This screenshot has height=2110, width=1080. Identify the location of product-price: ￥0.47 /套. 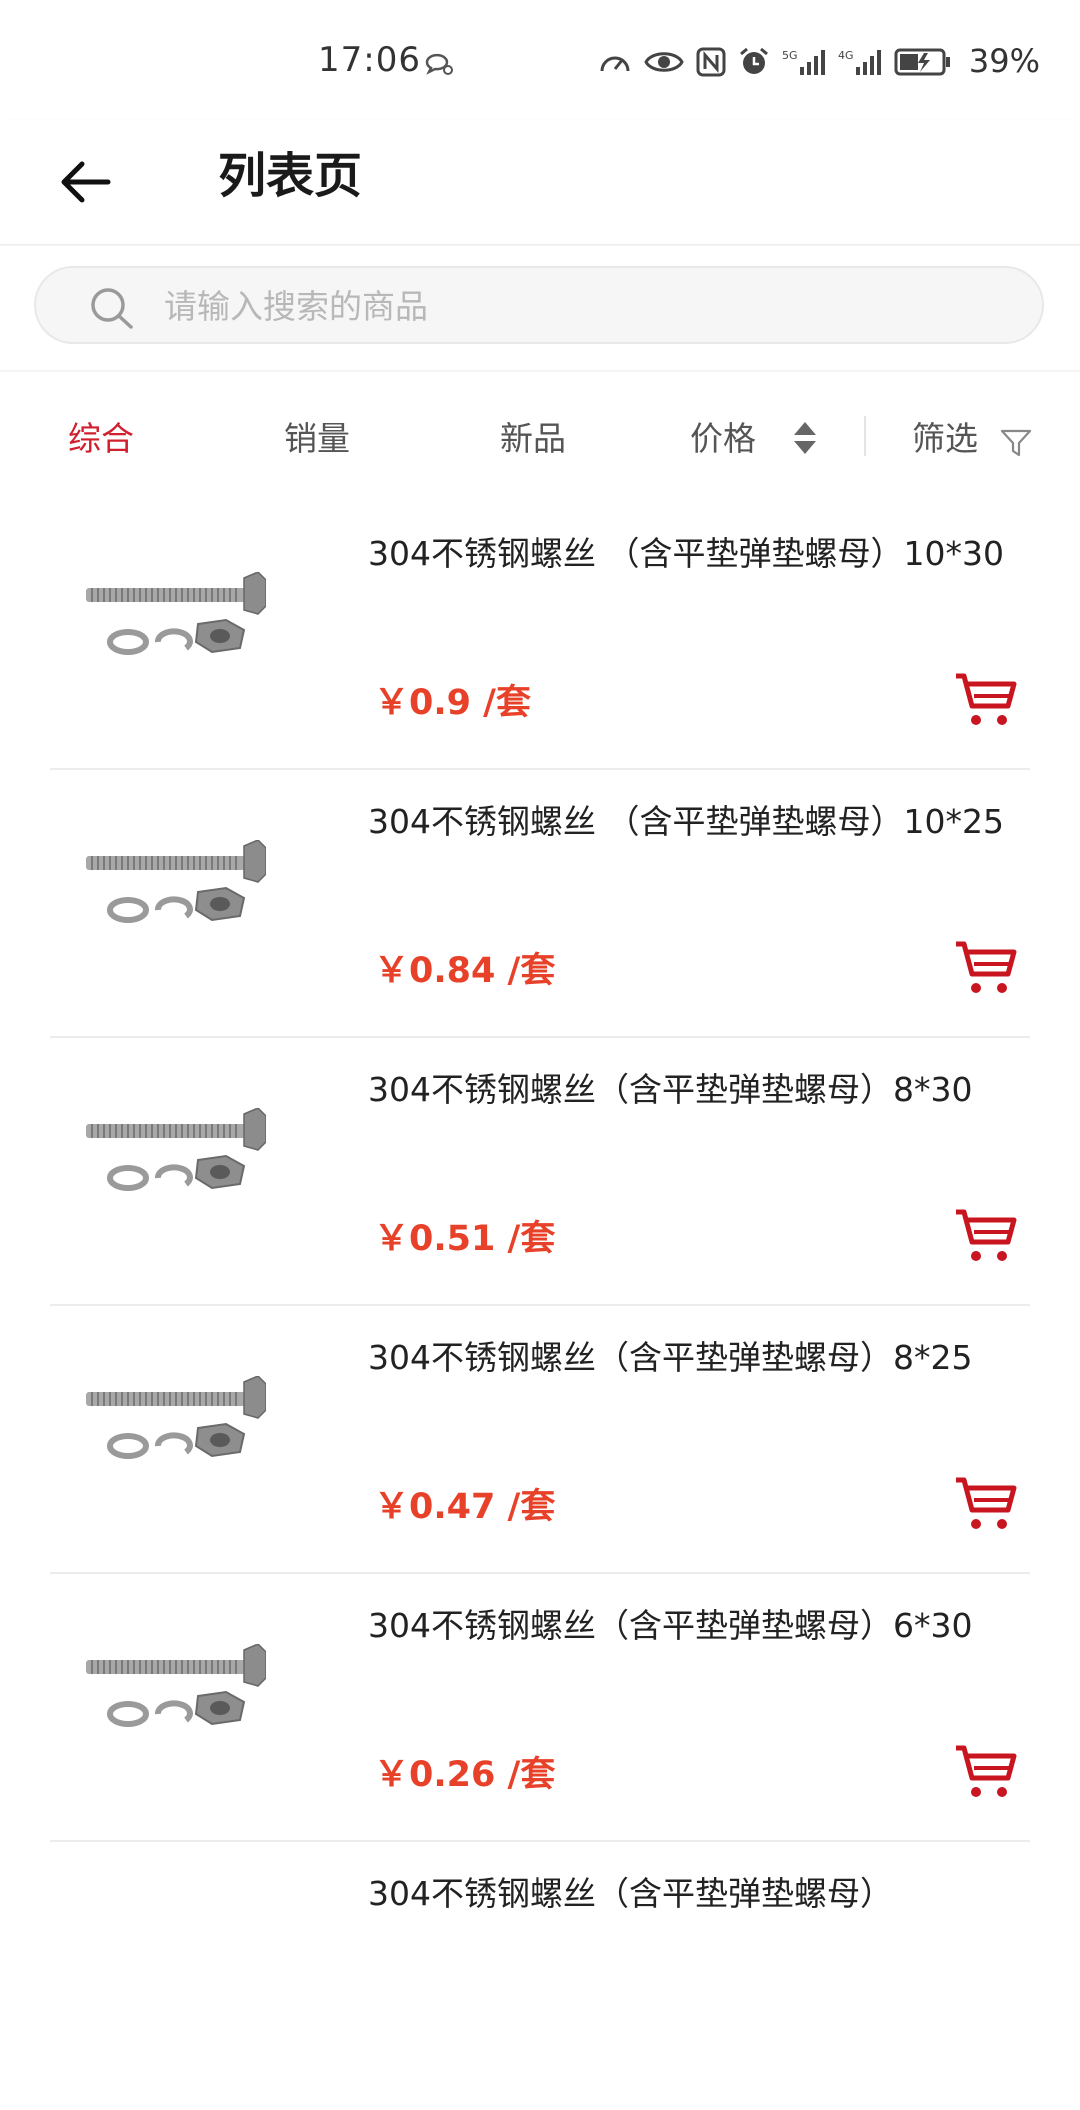
(465, 1507).